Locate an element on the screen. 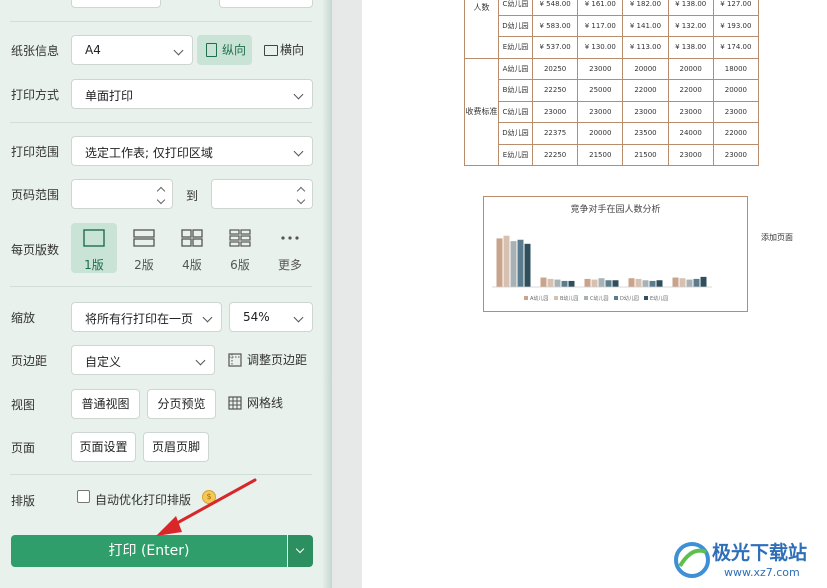 This screenshot has width=827, height=588. adjust-margin-button: 调整页边距 is located at coordinates (267, 360).